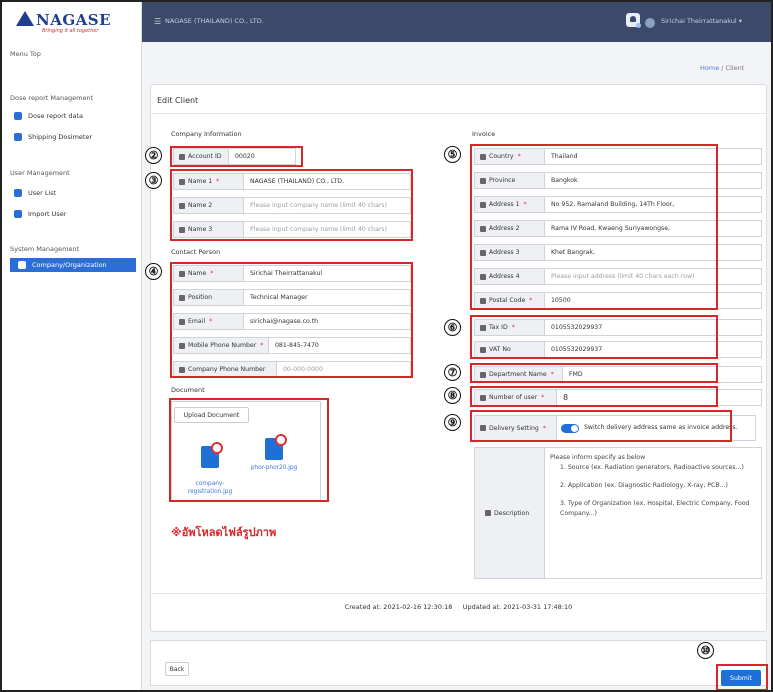  What do you see at coordinates (452, 372) in the screenshot?
I see `marker-7: ⑦` at bounding box center [452, 372].